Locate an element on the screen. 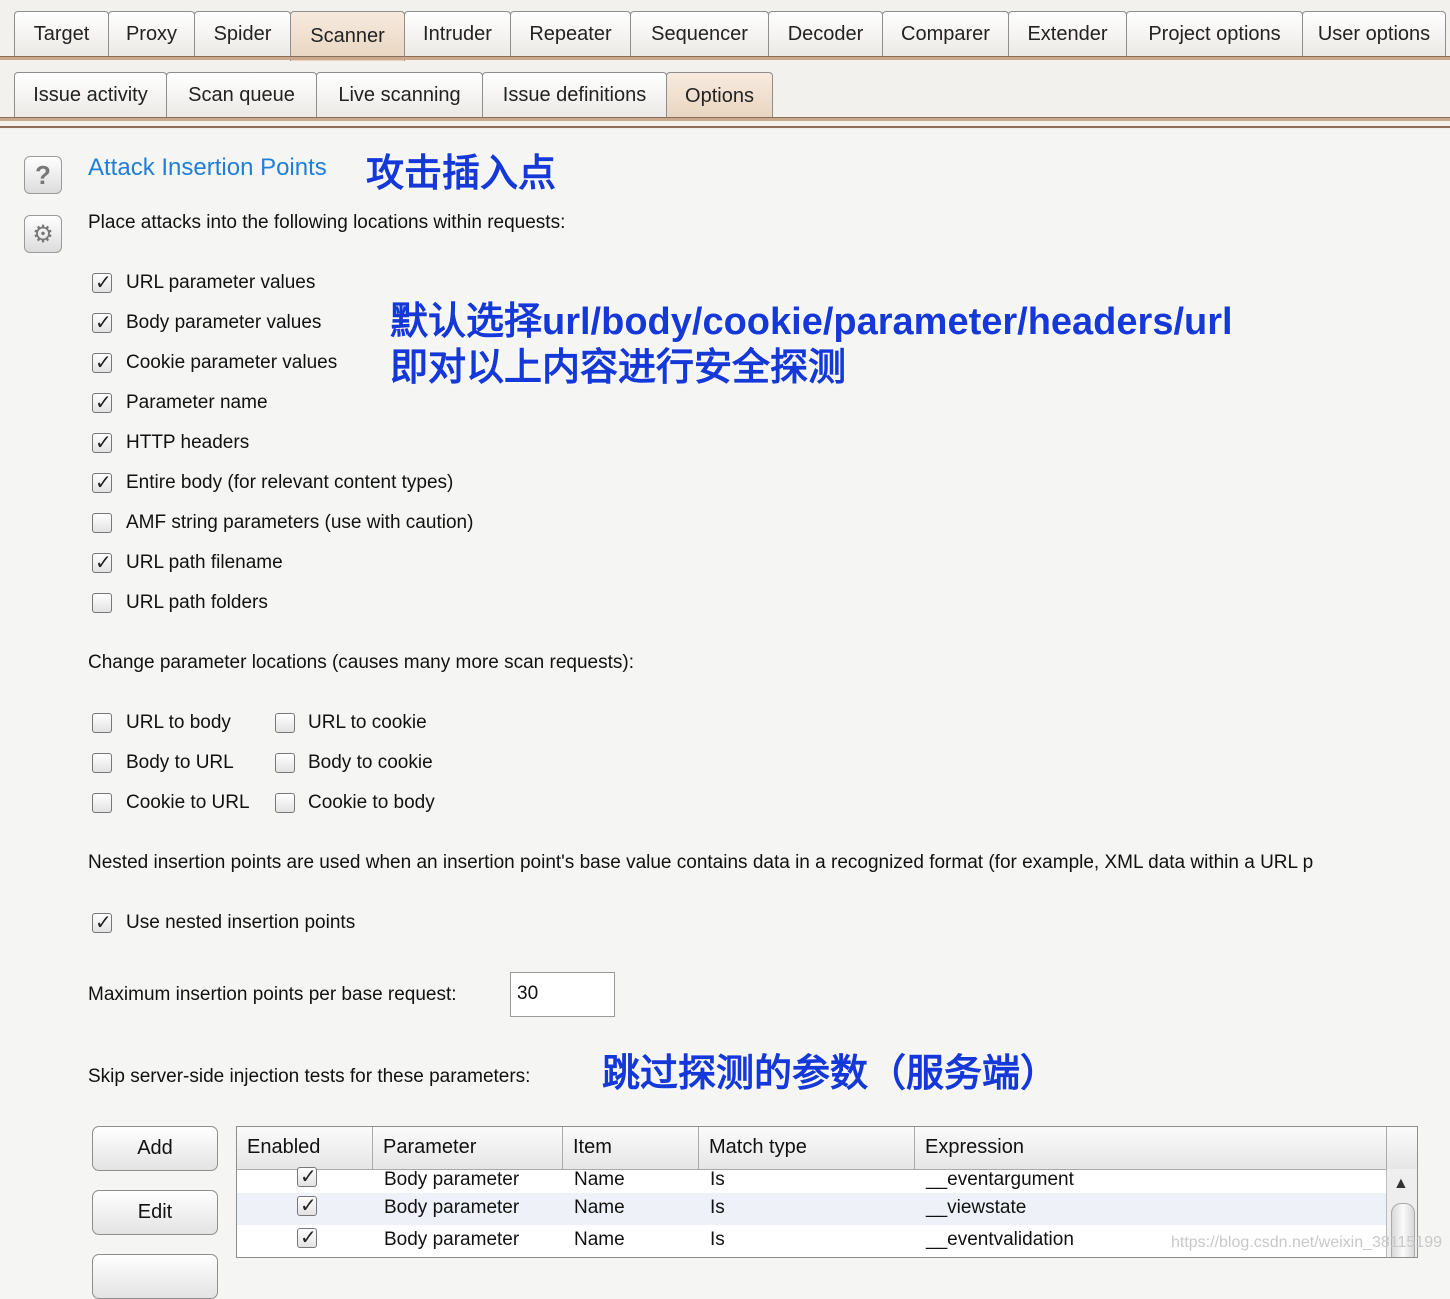 This screenshot has height=1299, width=1450. tab-target: Target is located at coordinates (61, 34).